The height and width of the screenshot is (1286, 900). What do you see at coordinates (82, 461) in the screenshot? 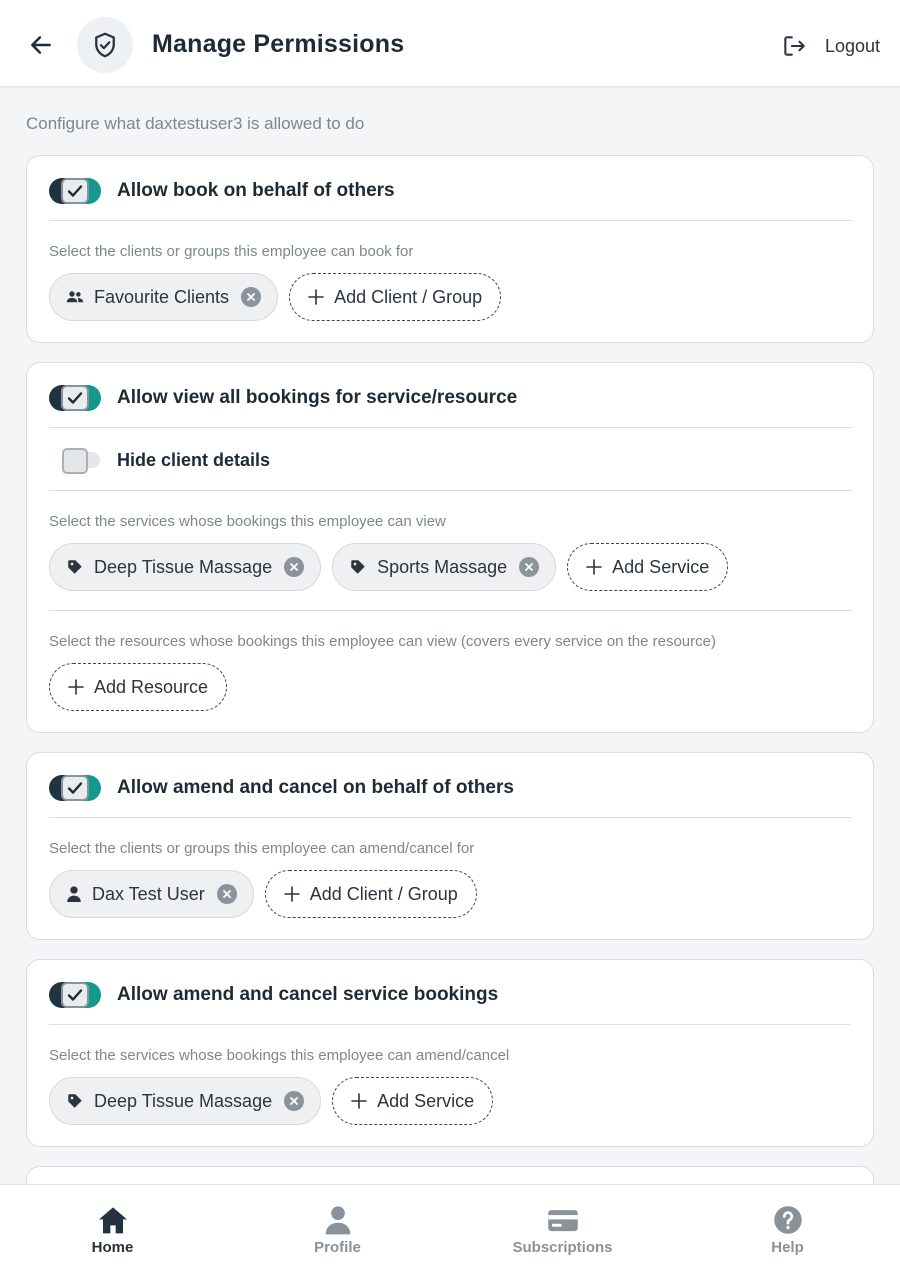
I see `toggle-hide-client-details` at bounding box center [82, 461].